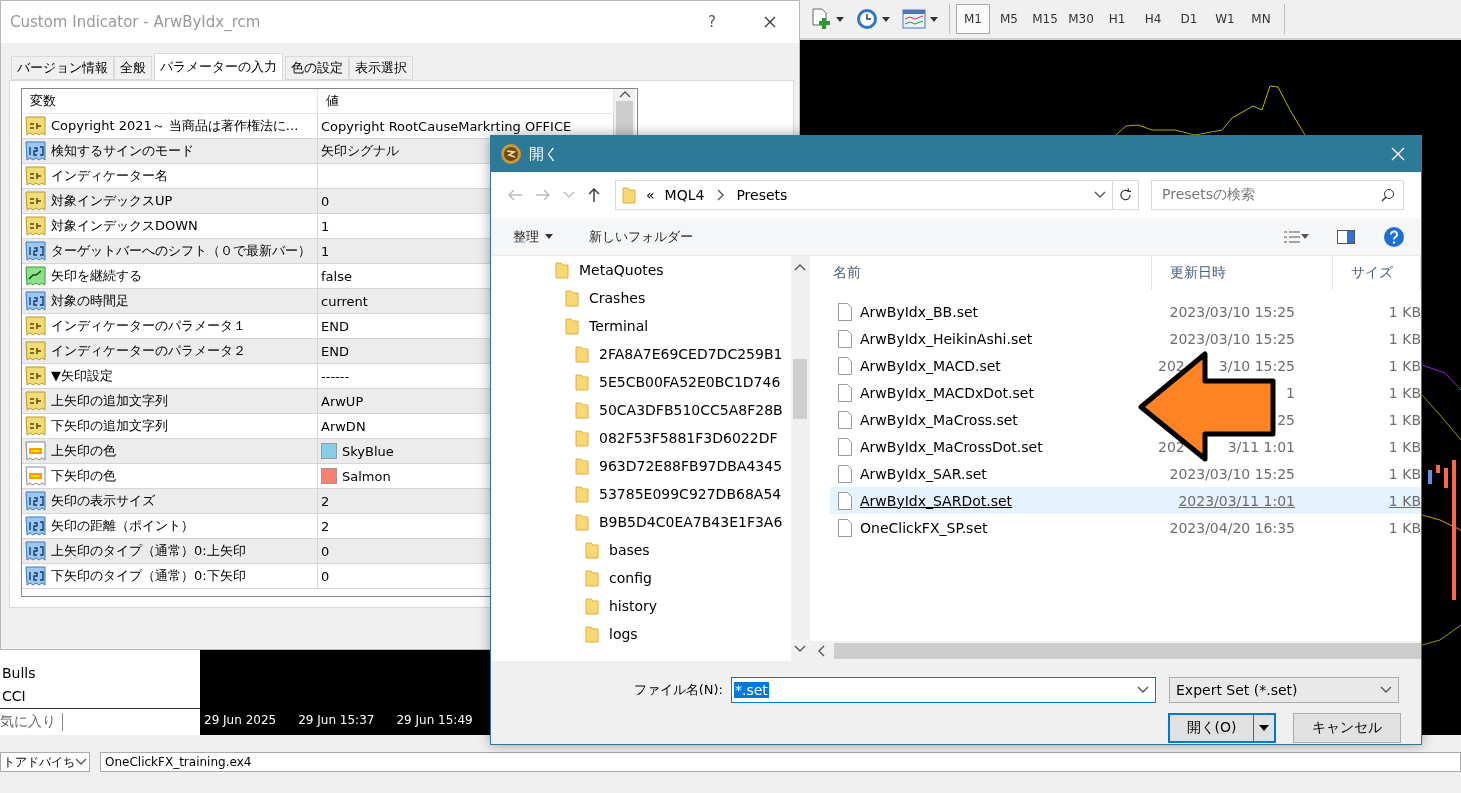 This screenshot has height=793, width=1461. What do you see at coordinates (325, 226) in the screenshot?
I see `parameter-value: 1` at bounding box center [325, 226].